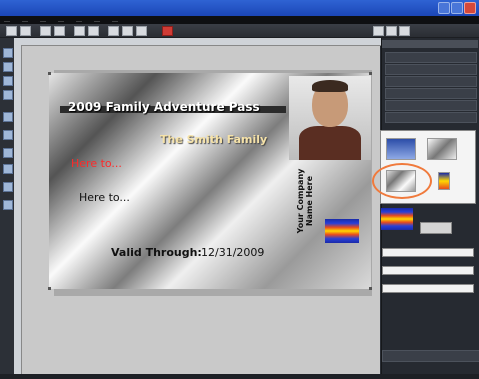 This screenshot has height=379, width=479. What do you see at coordinates (239, 376) in the screenshot?
I see `status-bar` at bounding box center [239, 376].